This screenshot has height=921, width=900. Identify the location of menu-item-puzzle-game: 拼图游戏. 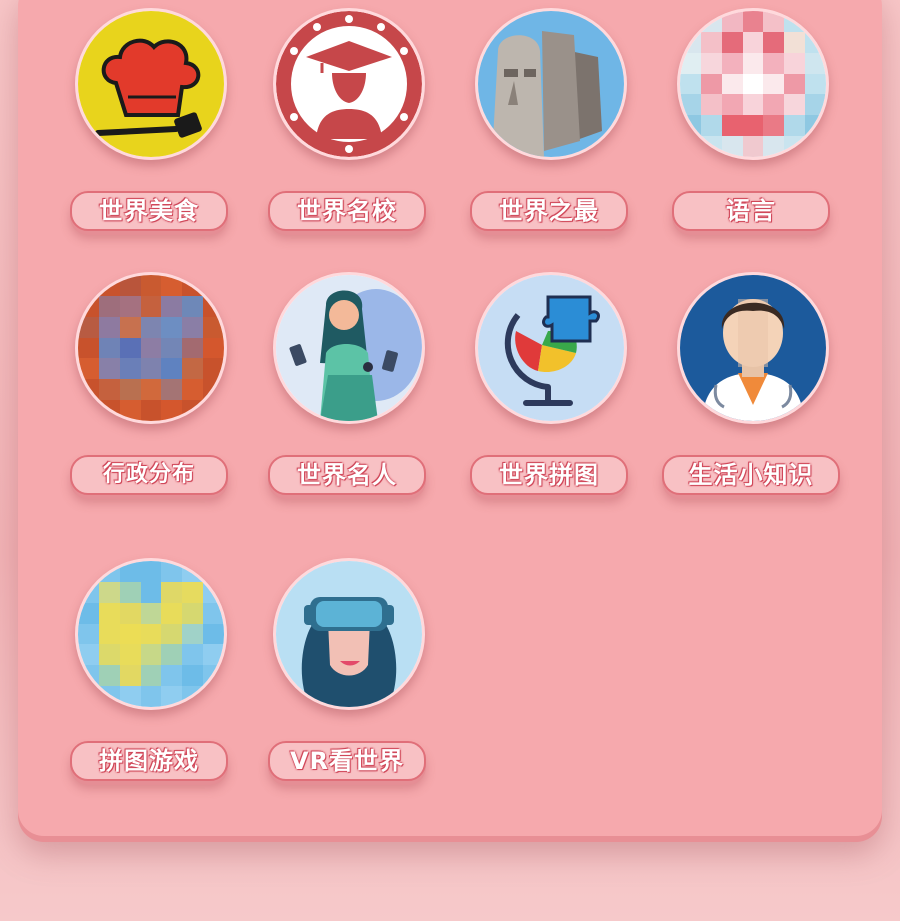
(150, 673).